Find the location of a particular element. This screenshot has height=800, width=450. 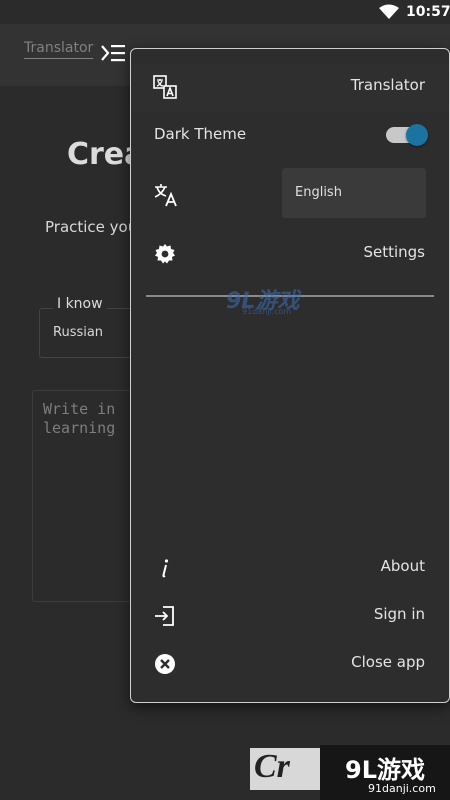

drawer-item-translator-label: Translator is located at coordinates (387, 85).